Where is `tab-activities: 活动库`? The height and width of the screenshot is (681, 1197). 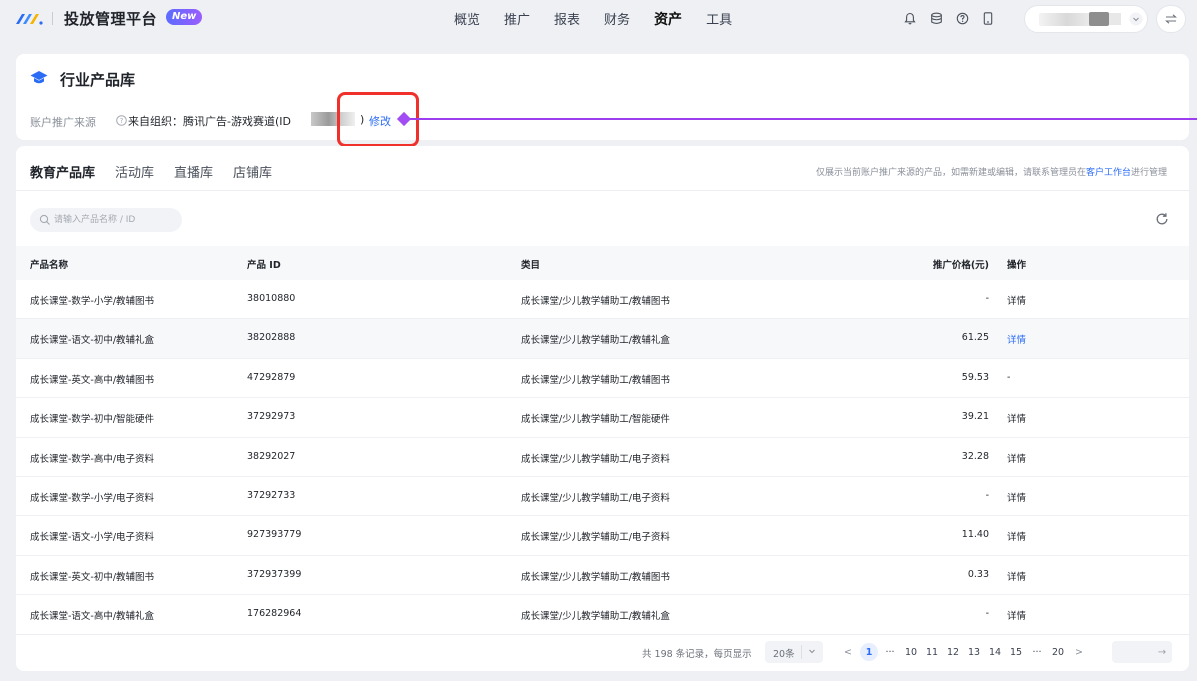
tab-activities: 活动库 is located at coordinates (134, 171).